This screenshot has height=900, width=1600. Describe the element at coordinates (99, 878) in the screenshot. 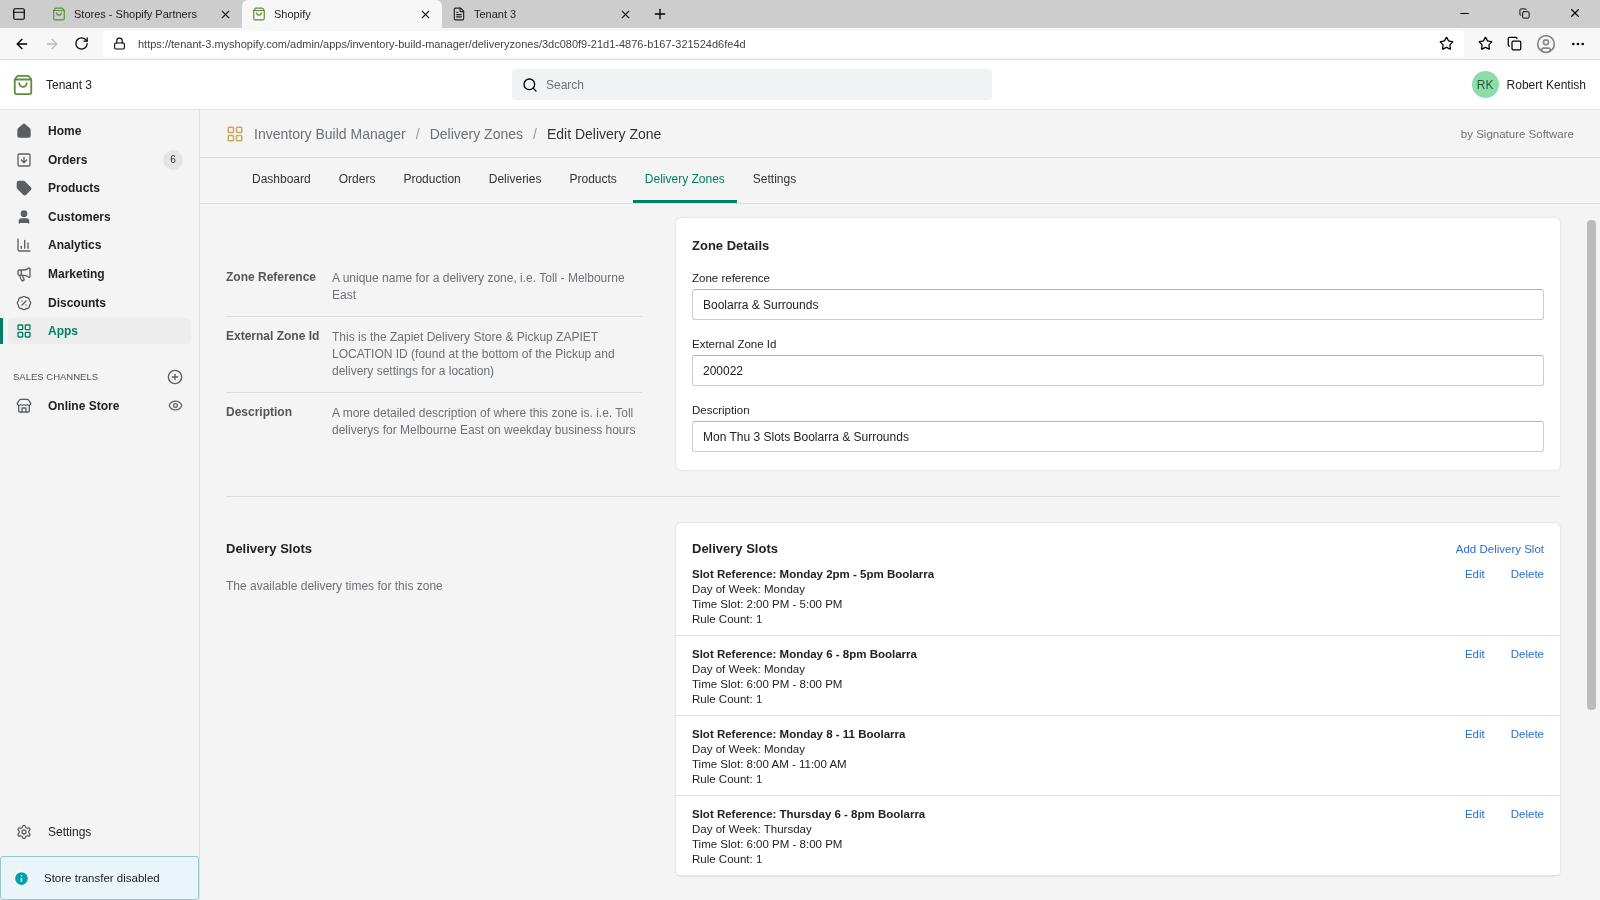

I see `notice-banner: Store transfer disabled` at that location.